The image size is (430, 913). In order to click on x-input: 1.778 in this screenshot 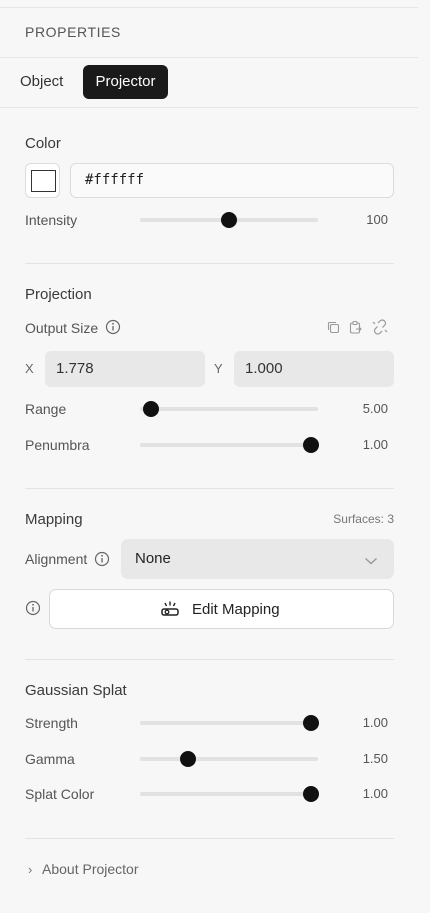, I will do `click(125, 369)`.